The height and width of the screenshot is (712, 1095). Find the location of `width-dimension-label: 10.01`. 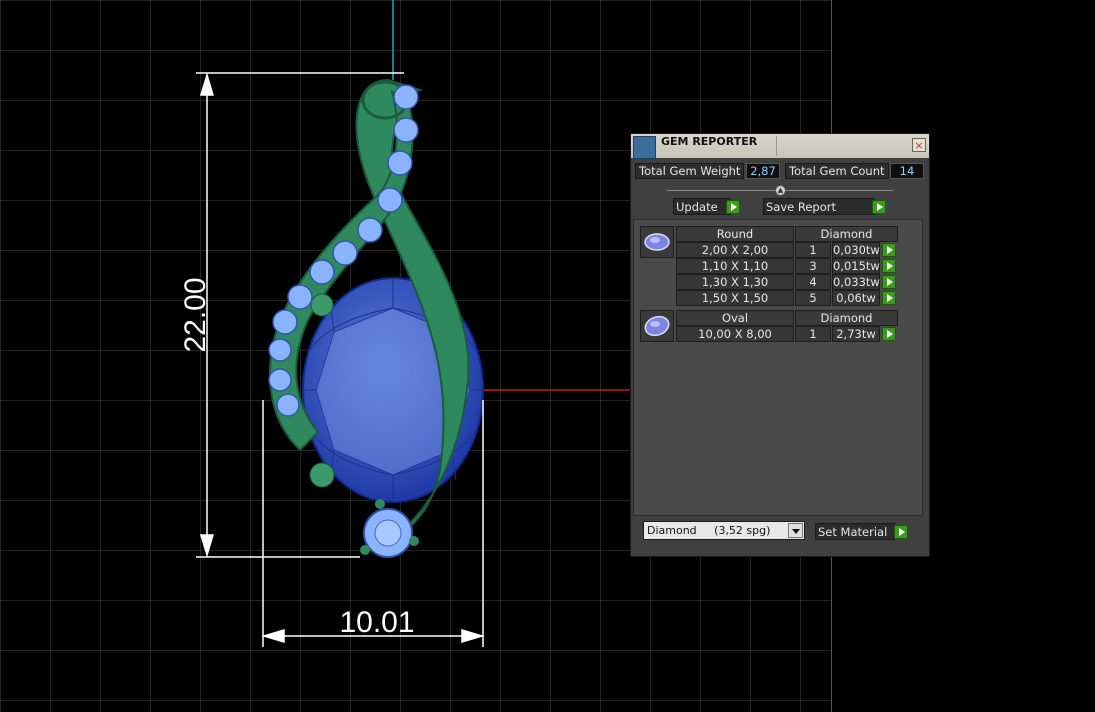

width-dimension-label: 10.01 is located at coordinates (376, 622).